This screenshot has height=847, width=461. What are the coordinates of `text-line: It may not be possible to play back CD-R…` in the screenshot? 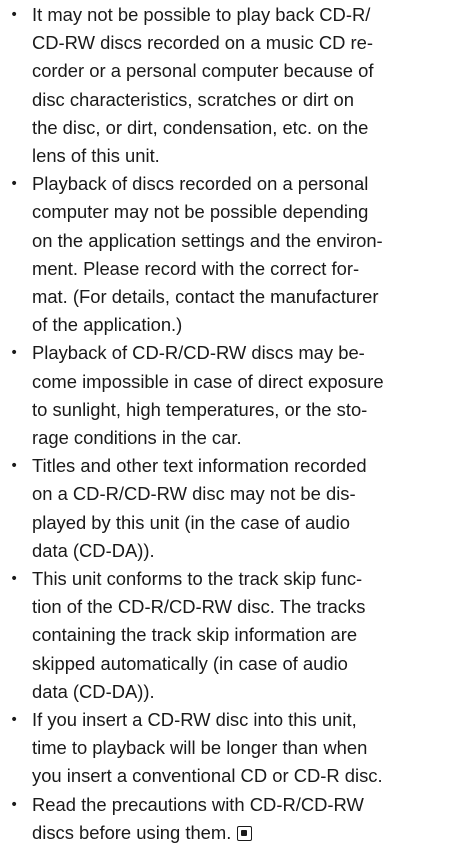 It's located at (201, 14).